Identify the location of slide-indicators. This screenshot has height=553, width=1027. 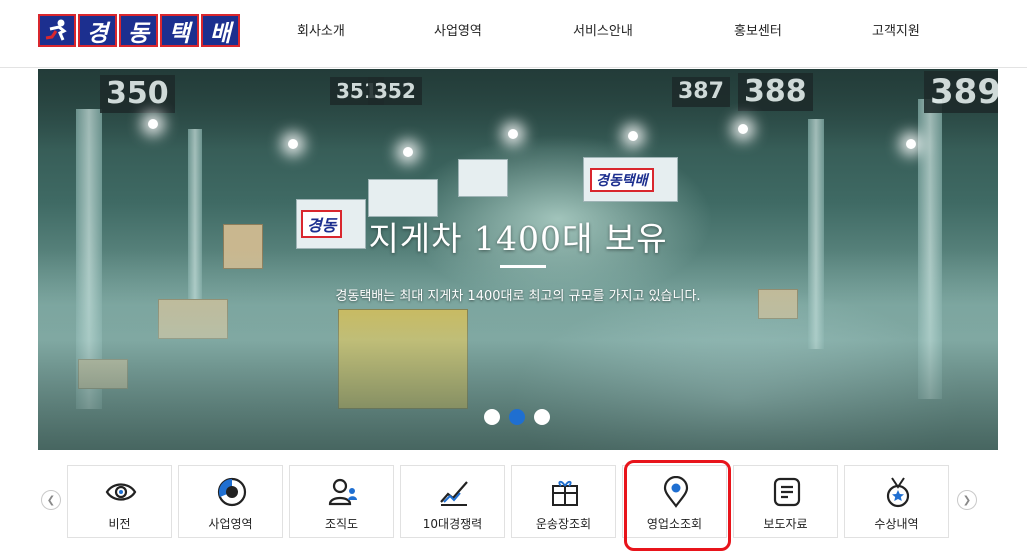
(517, 417).